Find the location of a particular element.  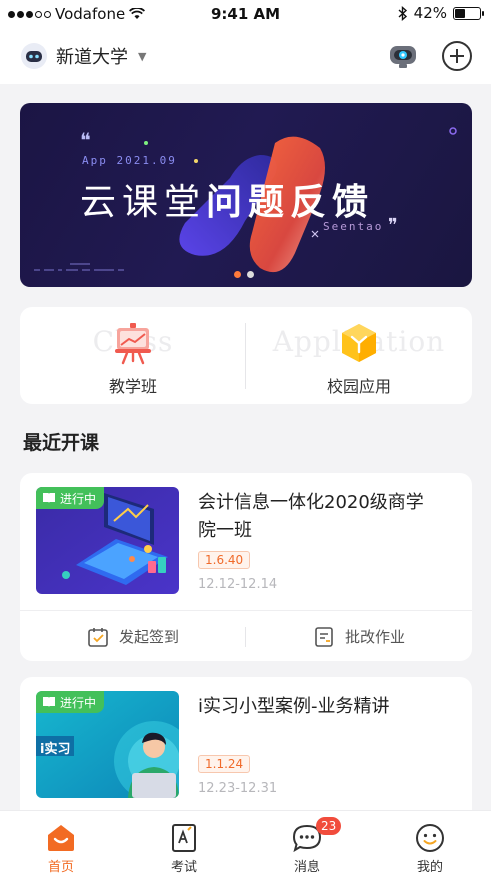

entry-teaching-class: Class 教学班 is located at coordinates (133, 355).